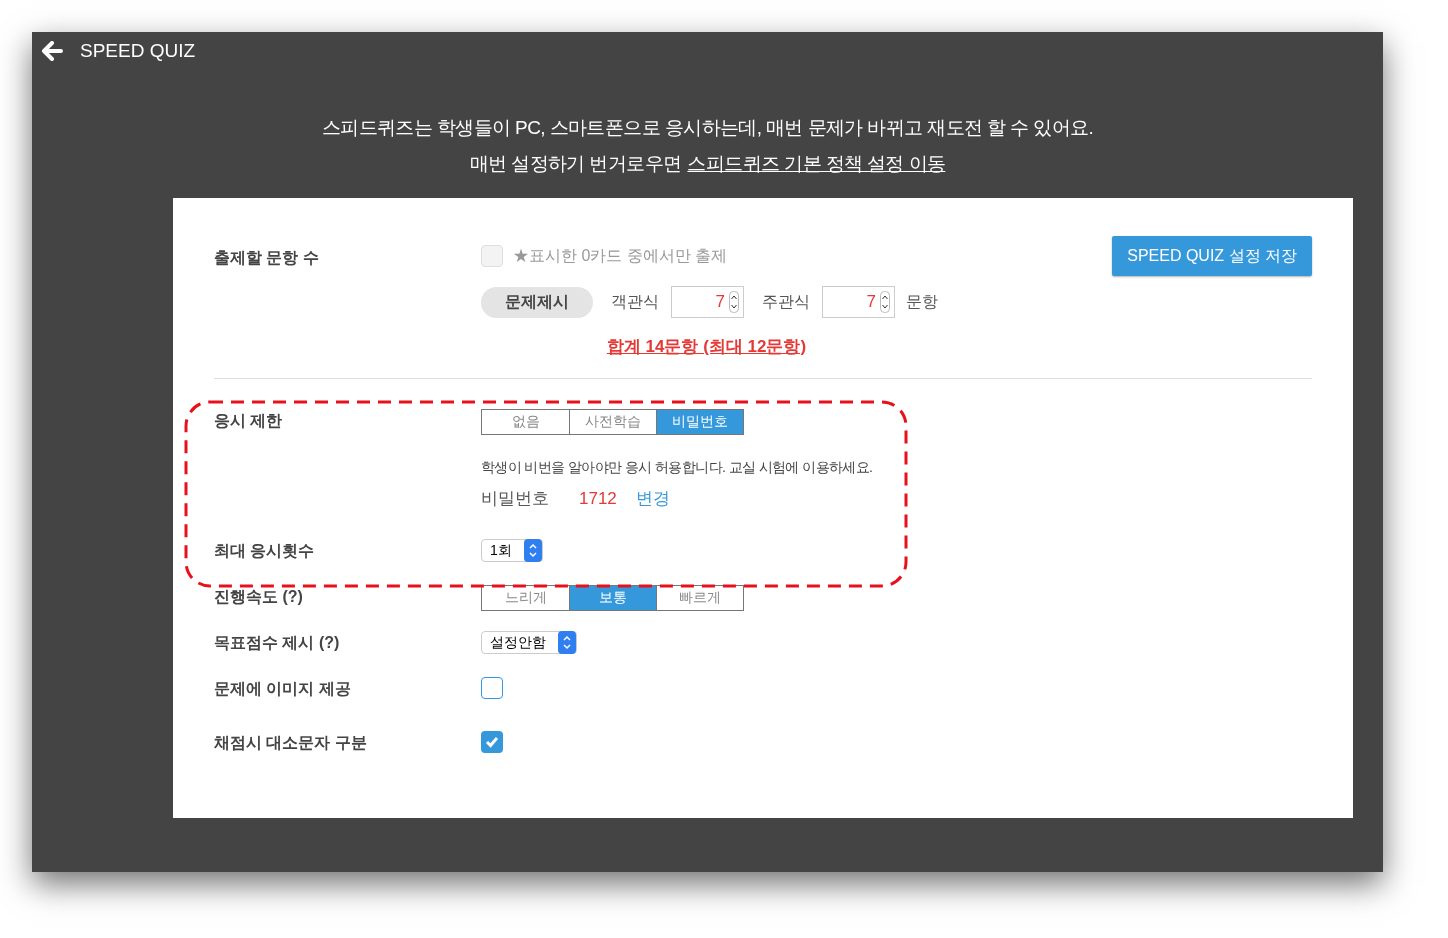 The height and width of the screenshot is (938, 1448). Describe the element at coordinates (677, 467) in the screenshot. I see `description-text: 학생이 비번을 알아야만 응시 허용합니다. 교실 시험에 이용하세요.` at that location.